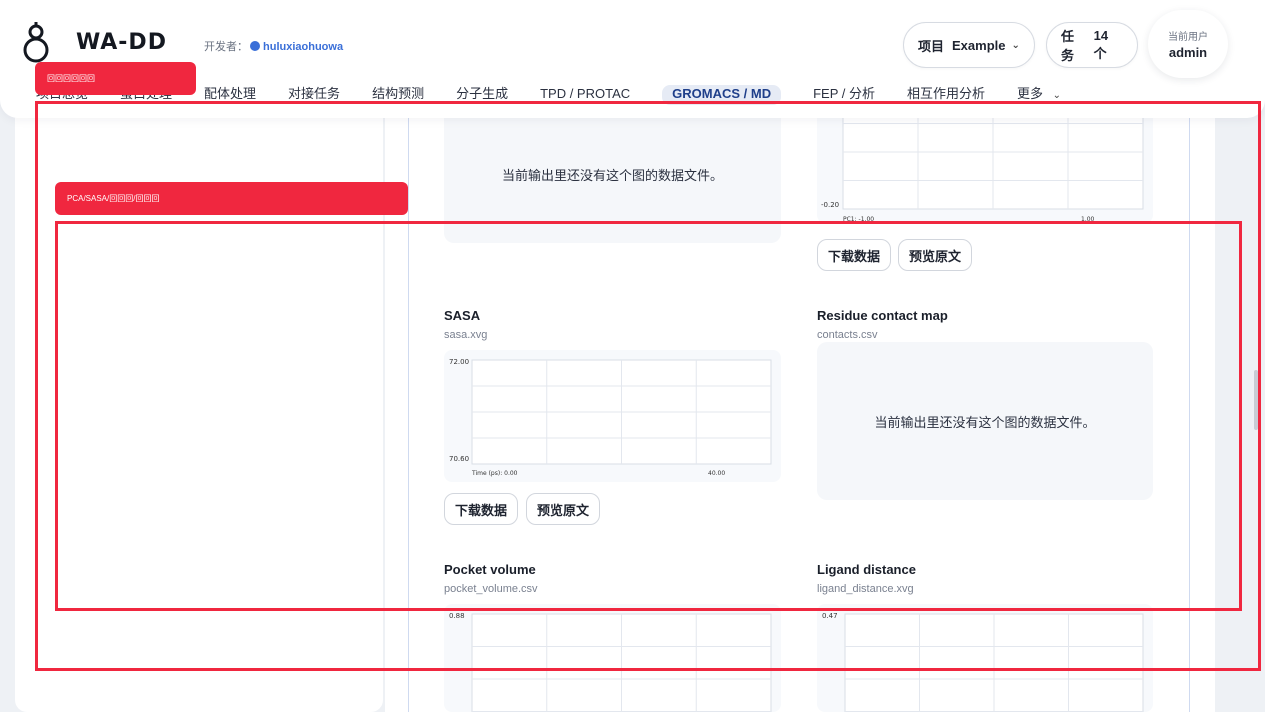  What do you see at coordinates (931, 46) in the screenshot?
I see `project-label: 项目` at bounding box center [931, 46].